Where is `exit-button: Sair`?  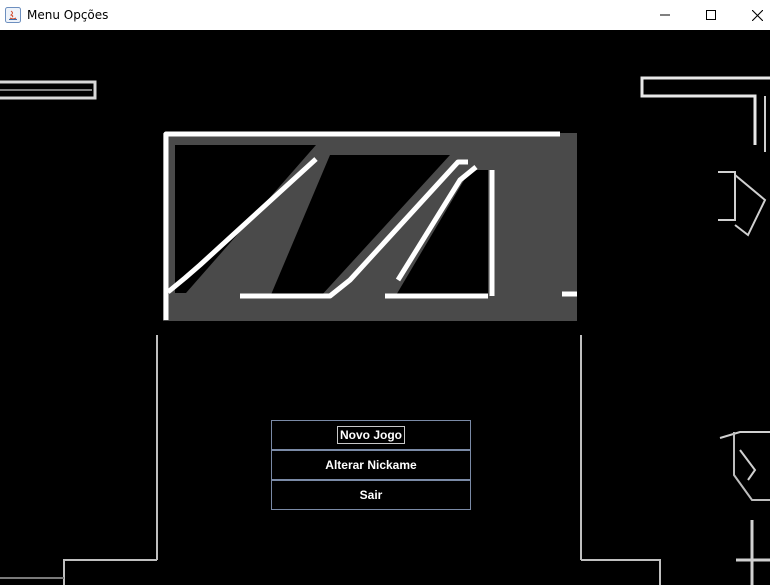
exit-button: Sair is located at coordinates (371, 495).